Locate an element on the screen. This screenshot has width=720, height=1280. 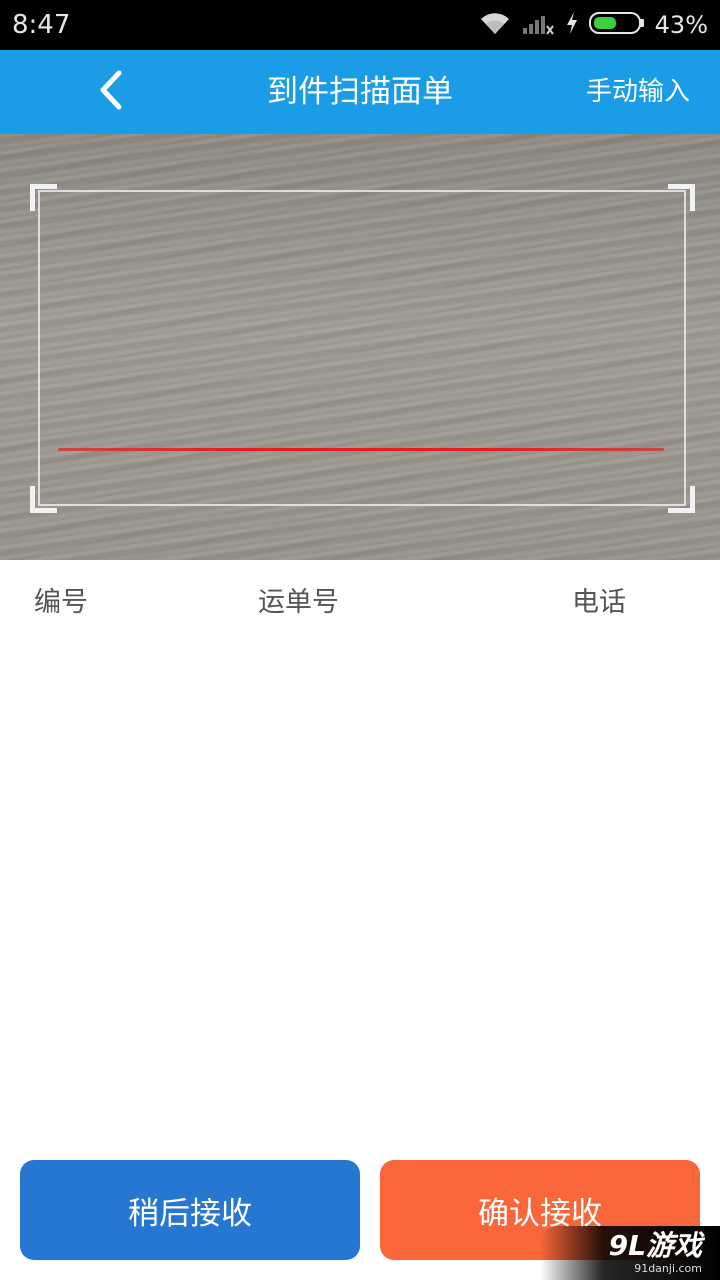
column-header-number: 编号 is located at coordinates (61, 602).